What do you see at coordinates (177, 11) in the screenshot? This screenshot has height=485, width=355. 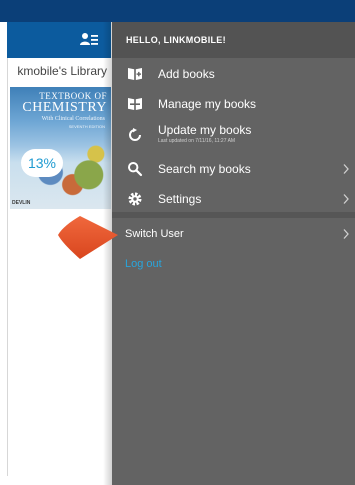 I see `status-bar` at bounding box center [177, 11].